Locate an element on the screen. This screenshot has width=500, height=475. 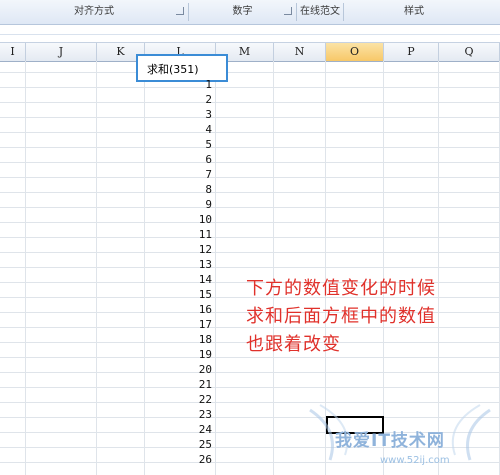
ribbon-group-number: 数字 . is located at coordinates (242, 12).